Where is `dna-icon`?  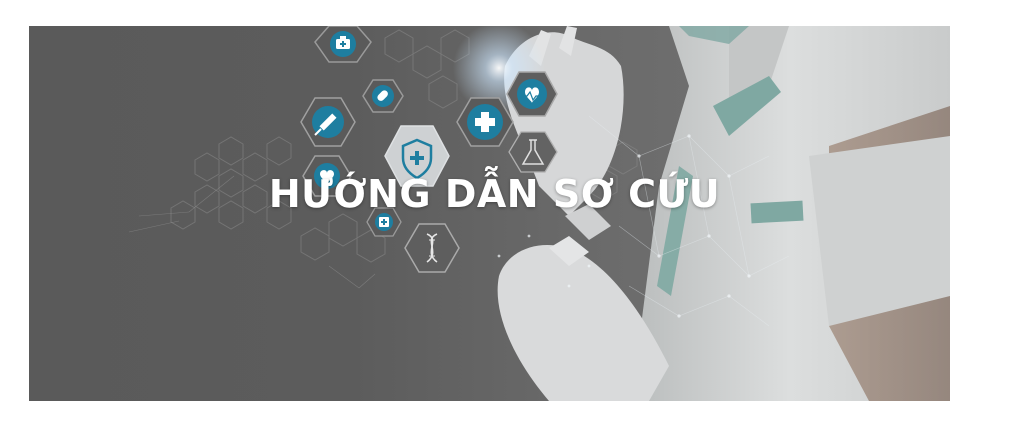
dna-icon is located at coordinates (432, 248).